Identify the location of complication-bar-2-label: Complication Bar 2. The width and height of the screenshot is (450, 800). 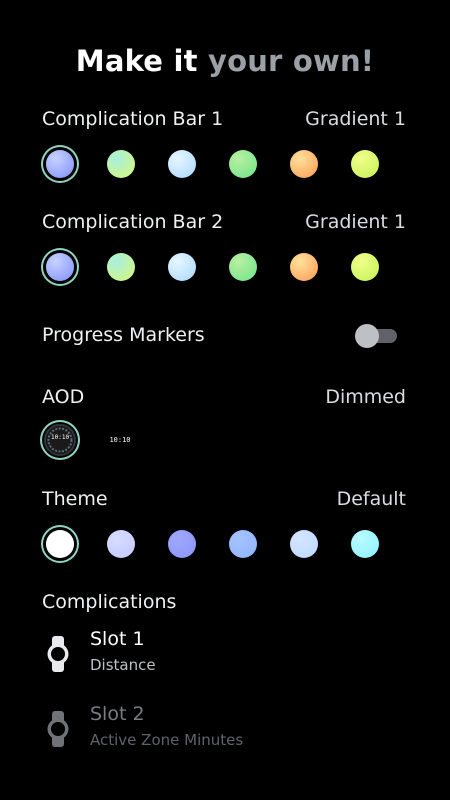
(133, 222).